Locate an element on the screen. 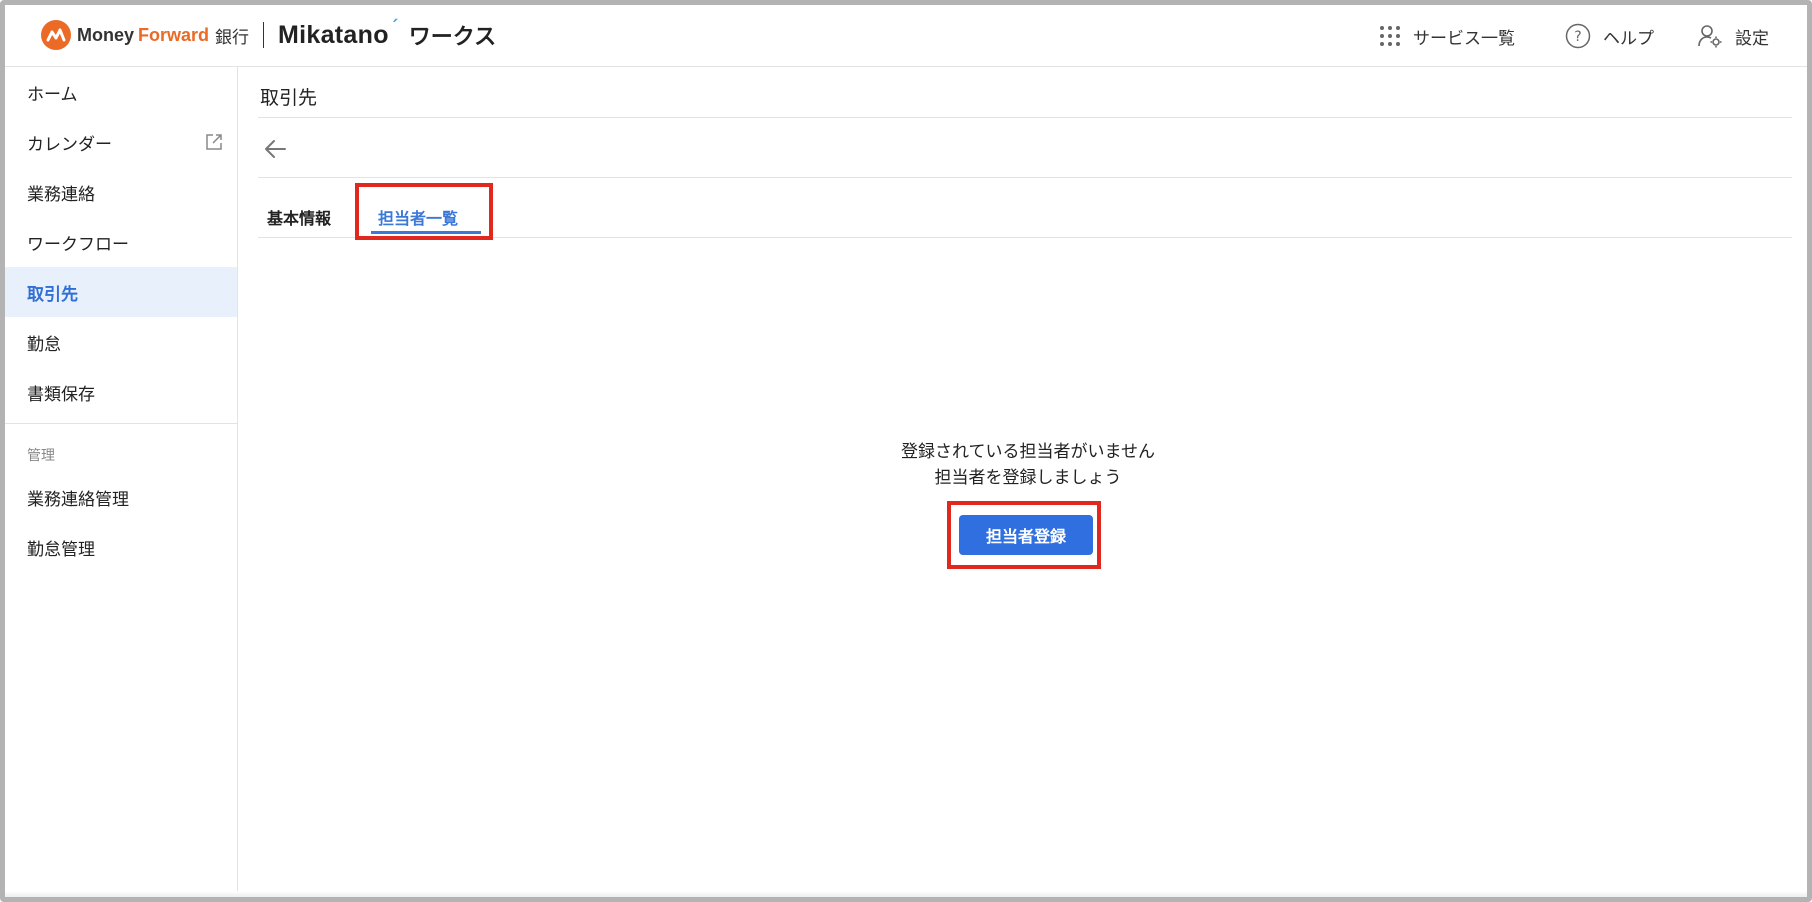  brand-forward-text: Forward is located at coordinates (174, 34).